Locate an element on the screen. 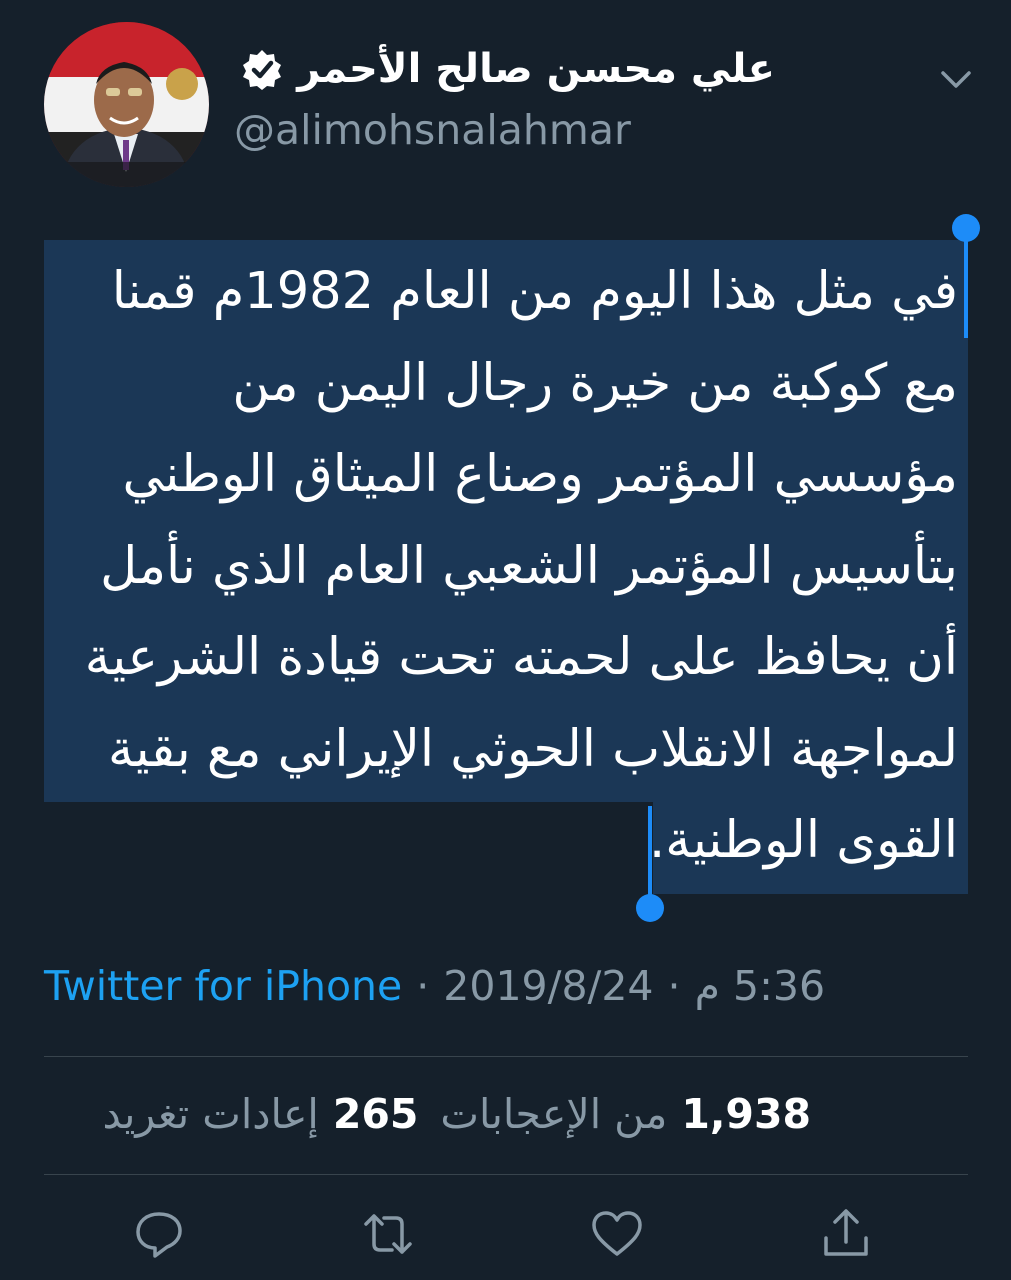  tweet-meta: Twitter for iPhone · 2019/8/24 · 5:36 م is located at coordinates (434, 986).